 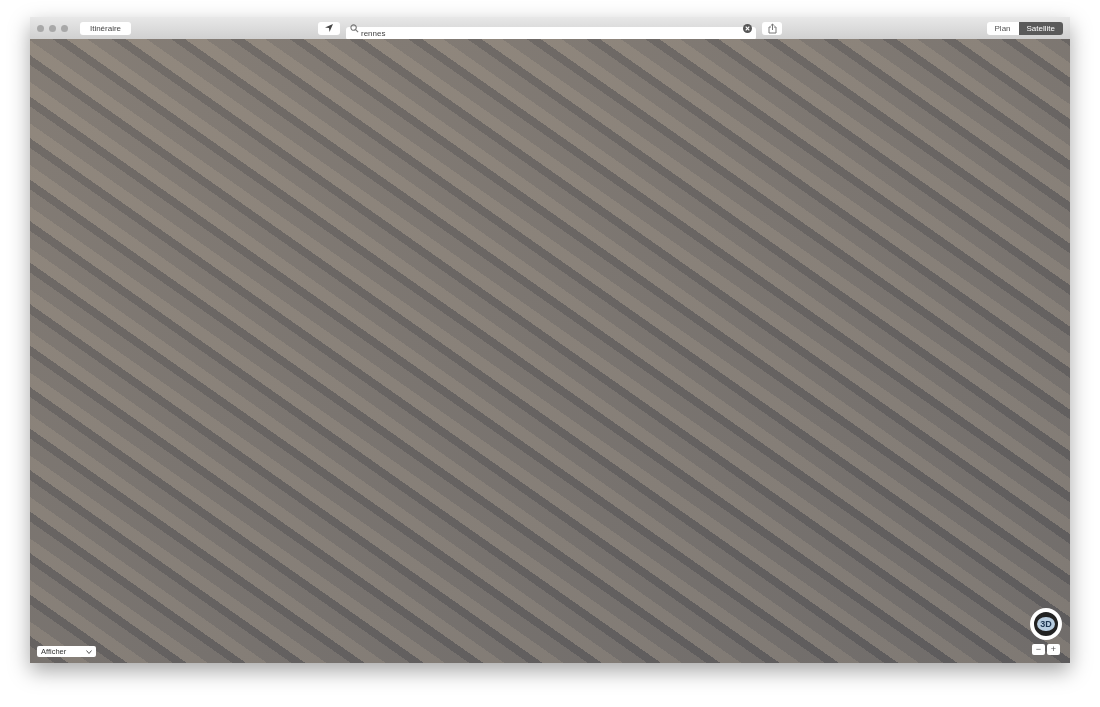 What do you see at coordinates (89, 651) in the screenshot?
I see `caret-icon` at bounding box center [89, 651].